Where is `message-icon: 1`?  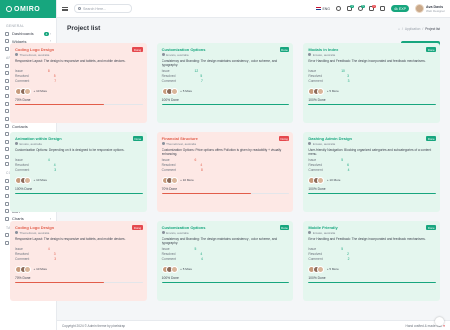
message-icon: 1 is located at coordinates (372, 8).